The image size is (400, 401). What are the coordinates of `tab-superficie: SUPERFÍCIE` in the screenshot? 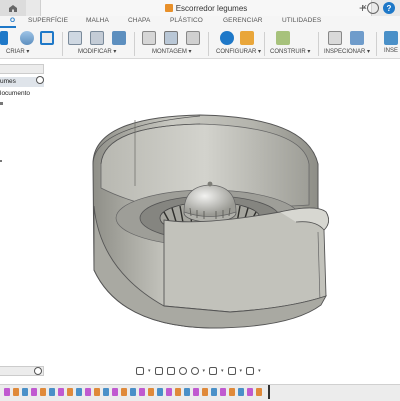 It's located at (48, 20).